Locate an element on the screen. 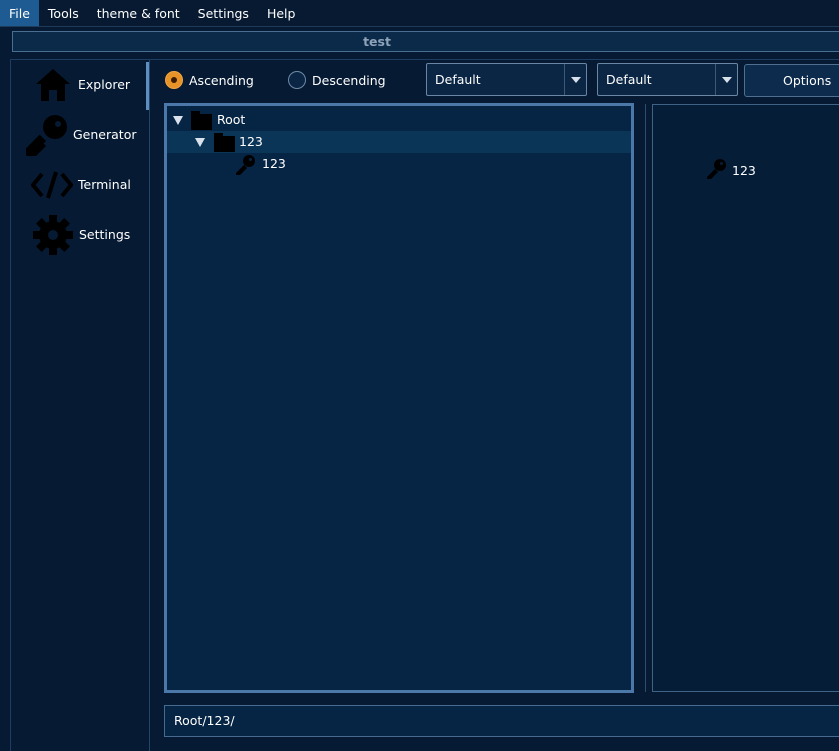  menu-tools: Tools is located at coordinates (63, 13).